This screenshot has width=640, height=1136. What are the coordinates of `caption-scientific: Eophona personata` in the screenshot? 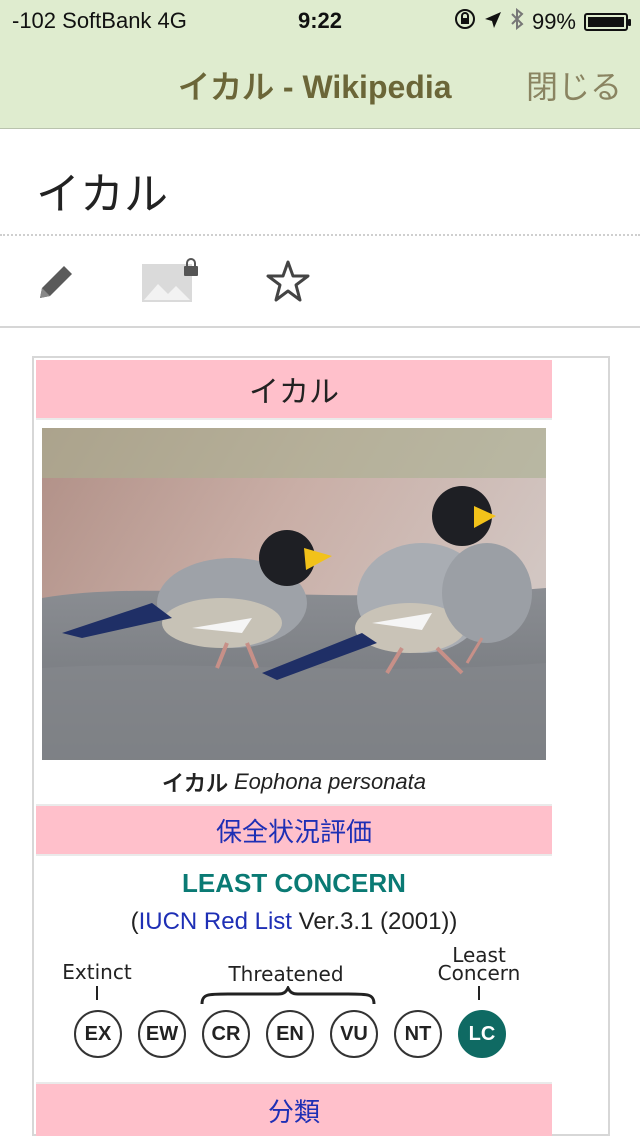 It's located at (330, 781).